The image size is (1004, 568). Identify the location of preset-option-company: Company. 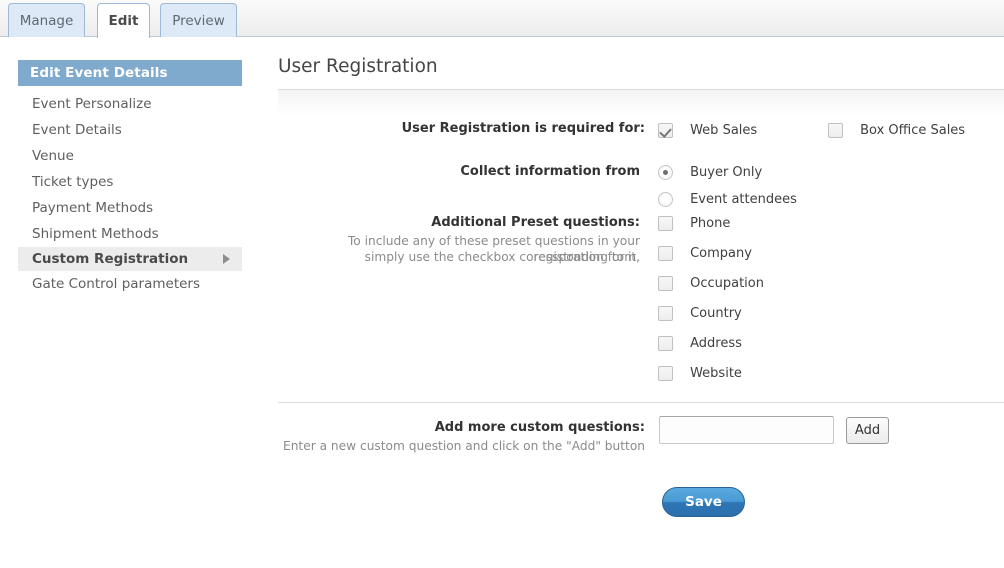
(705, 252).